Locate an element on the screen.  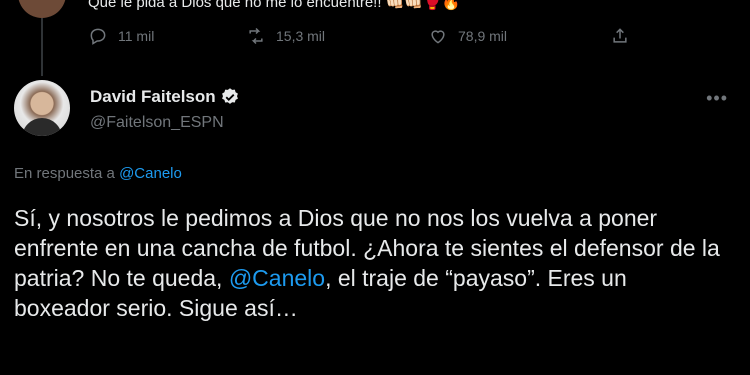
reply-button: 11 mil is located at coordinates (121, 36).